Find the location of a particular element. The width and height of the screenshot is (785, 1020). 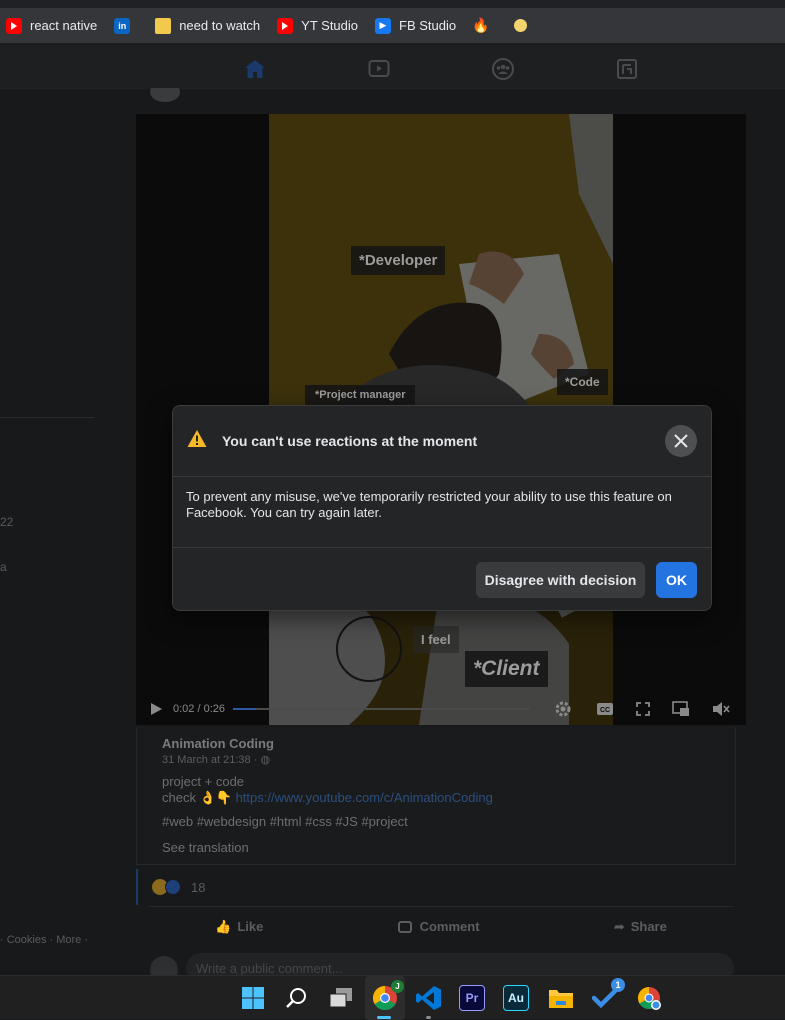

home-icon is located at coordinates (255, 69).